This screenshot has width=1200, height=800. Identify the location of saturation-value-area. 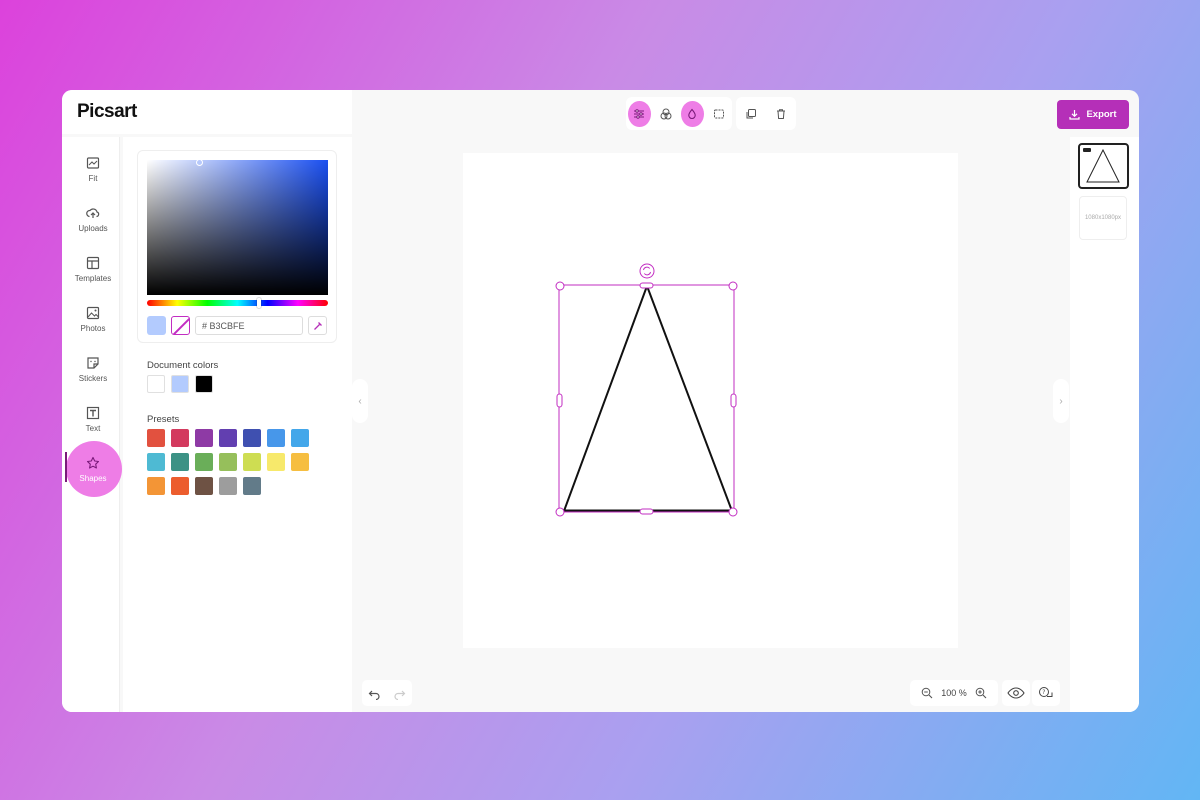
(237, 227).